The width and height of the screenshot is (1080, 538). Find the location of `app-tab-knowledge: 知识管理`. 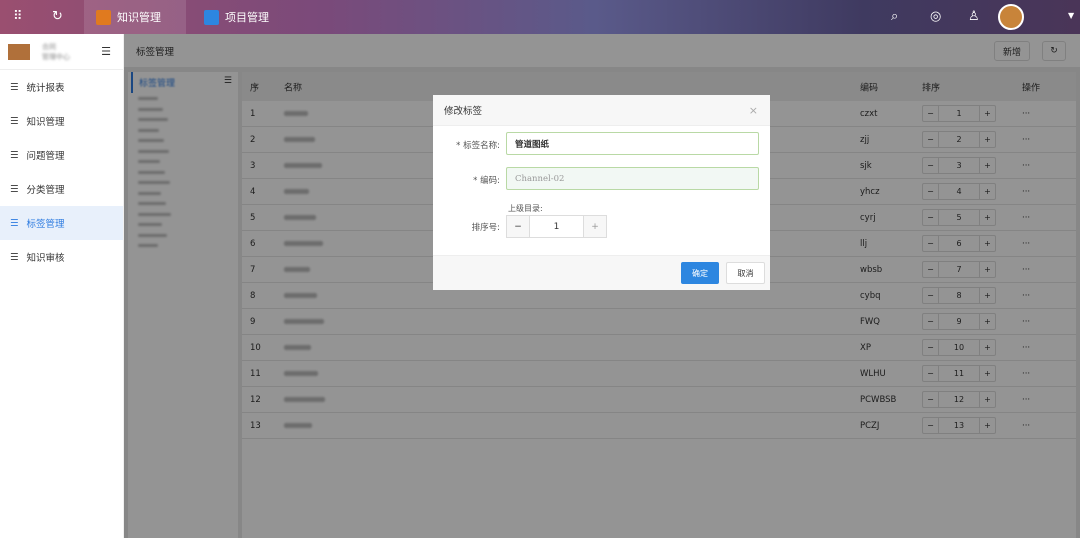

app-tab-knowledge: 知识管理 is located at coordinates (135, 17).